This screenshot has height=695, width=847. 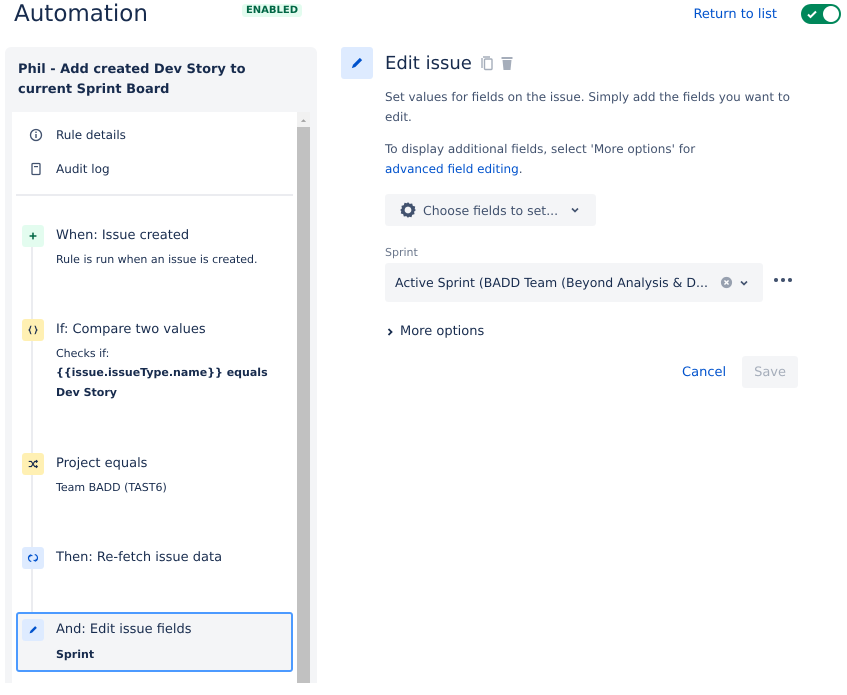 I want to click on plus-icon, so click(x=33, y=236).